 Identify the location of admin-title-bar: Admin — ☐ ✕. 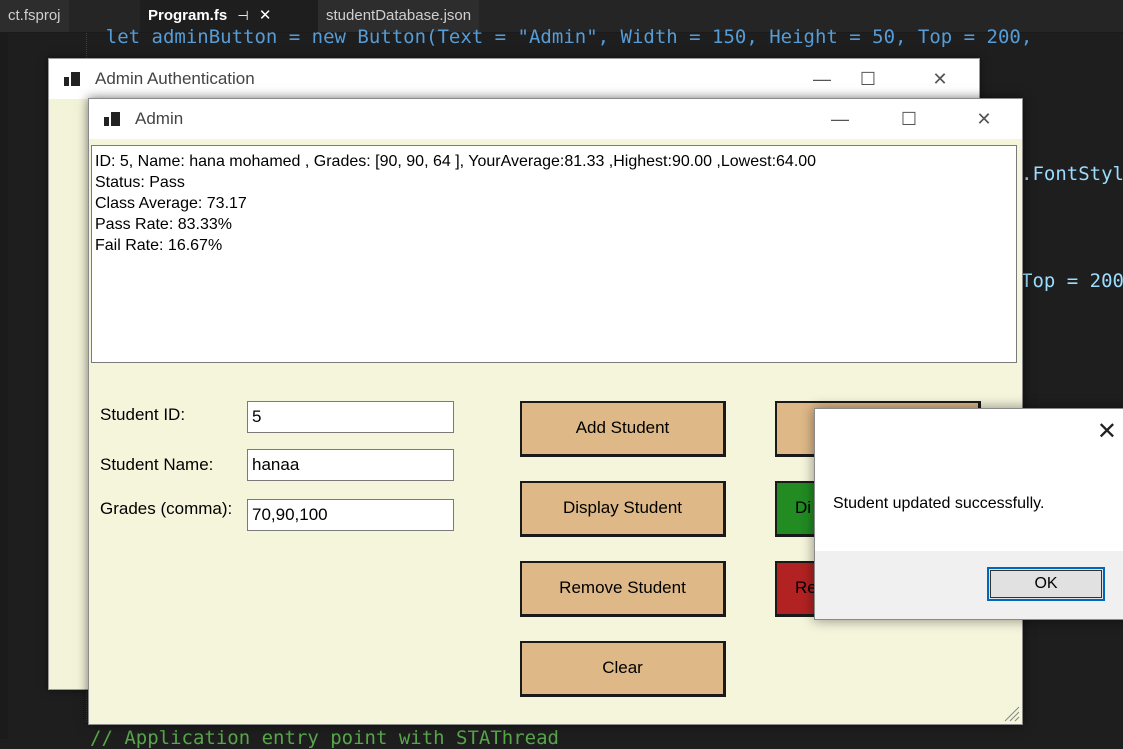
(555, 119).